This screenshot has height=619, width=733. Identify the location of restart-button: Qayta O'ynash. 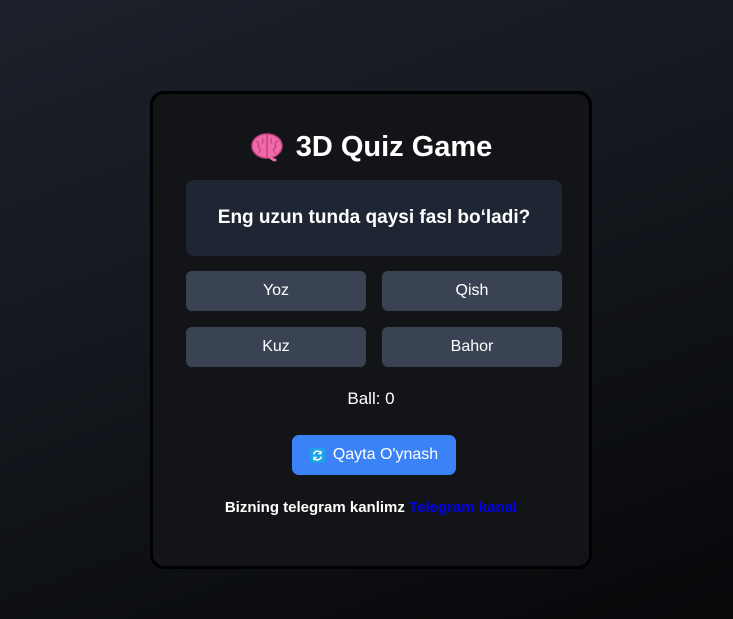
(374, 455).